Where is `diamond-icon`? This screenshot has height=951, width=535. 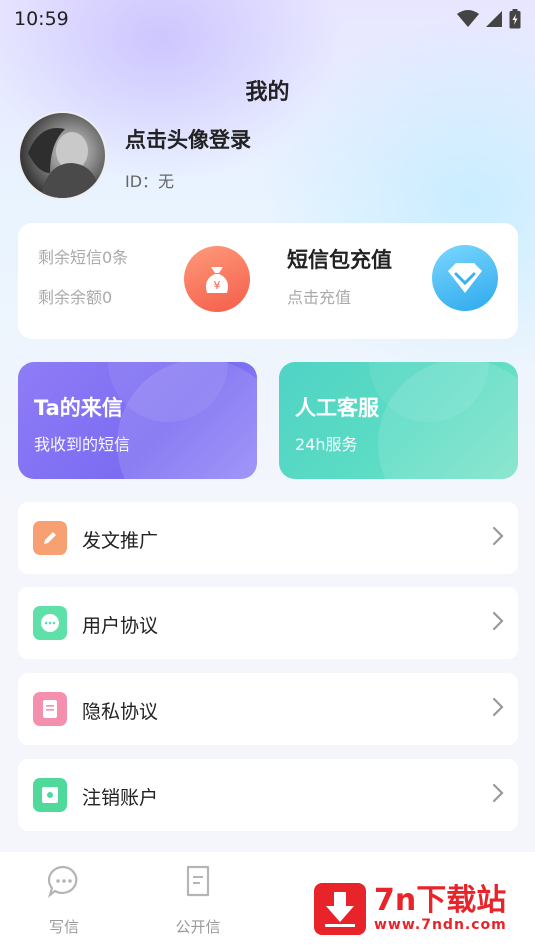 diamond-icon is located at coordinates (465, 278).